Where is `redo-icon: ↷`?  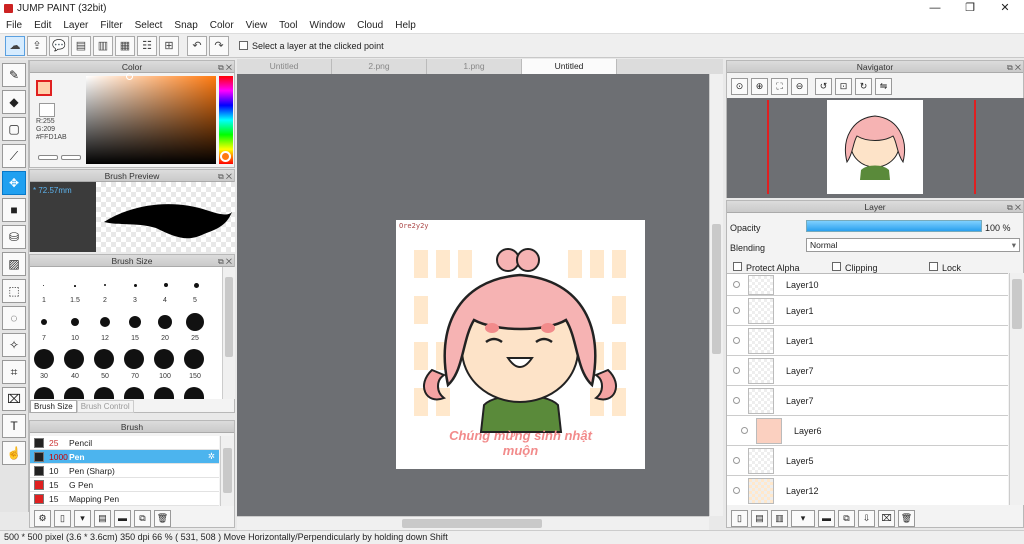
redo-icon: ↷ is located at coordinates (219, 45).